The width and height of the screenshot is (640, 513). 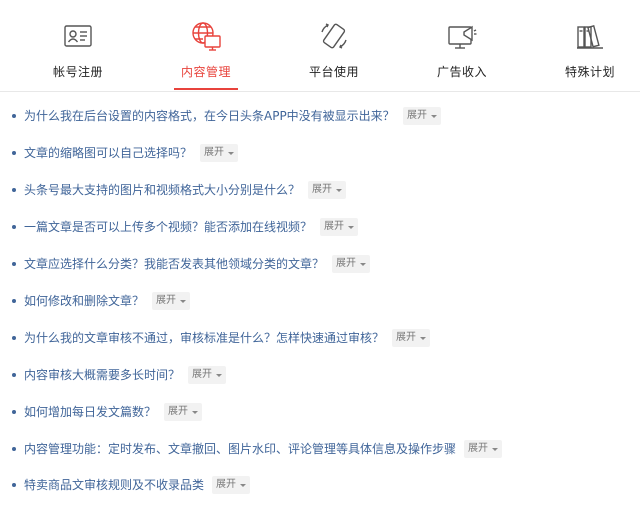 I want to click on tab-content-management: 内容管理, so click(x=206, y=46).